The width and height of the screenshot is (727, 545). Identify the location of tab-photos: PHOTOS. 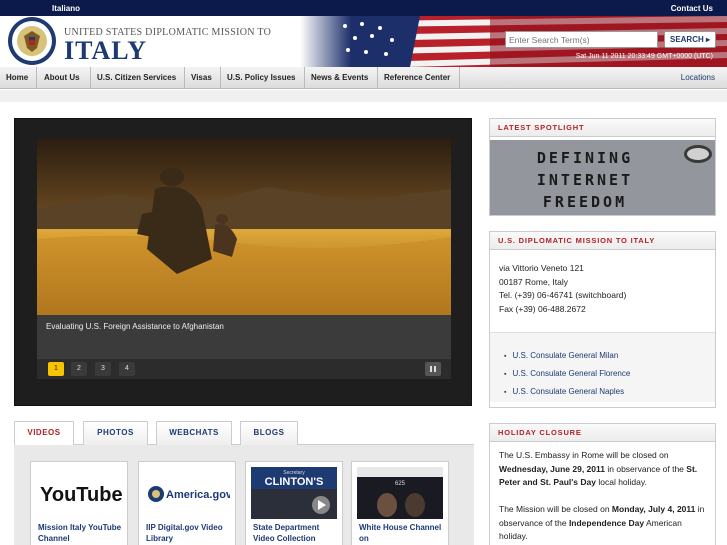
(115, 433).